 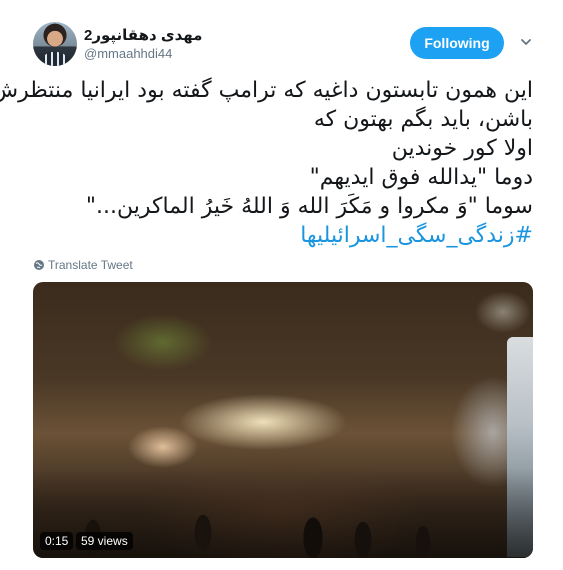 I want to click on video-duration-badge: 0:15, so click(x=57, y=541).